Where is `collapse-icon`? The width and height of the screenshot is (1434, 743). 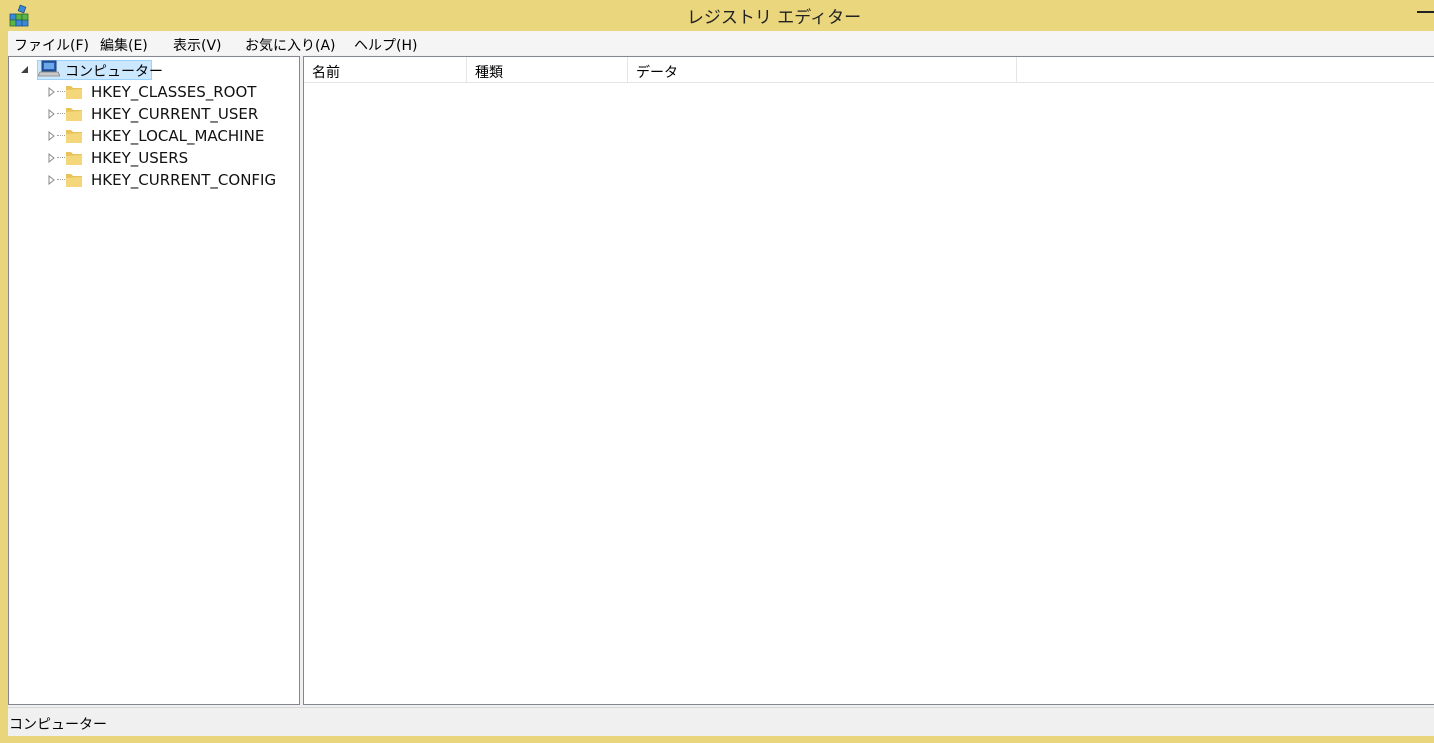 collapse-icon is located at coordinates (25, 70).